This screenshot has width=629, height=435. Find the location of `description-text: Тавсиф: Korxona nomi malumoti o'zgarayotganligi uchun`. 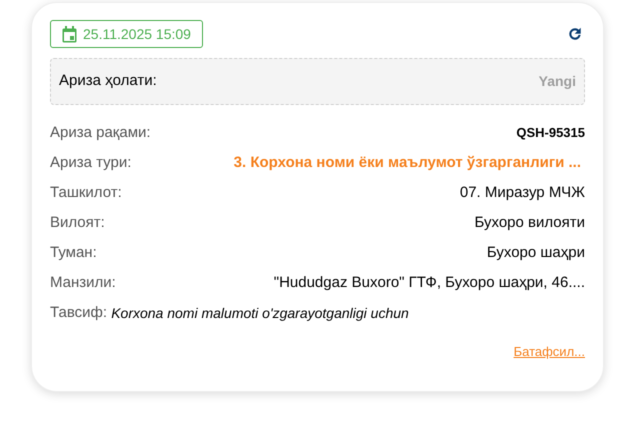

description-text: Тавсиф: Korxona nomi malumoti o'zgarayotganligi uchun is located at coordinates (230, 312).